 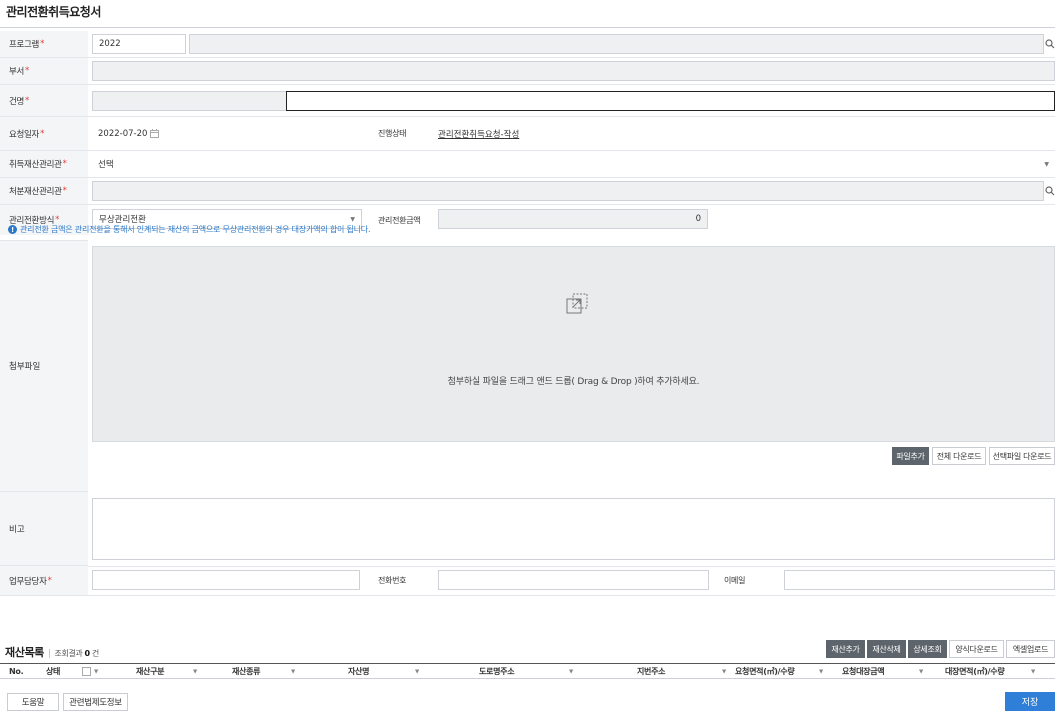 What do you see at coordinates (919, 580) in the screenshot?
I see `email-input` at bounding box center [919, 580].